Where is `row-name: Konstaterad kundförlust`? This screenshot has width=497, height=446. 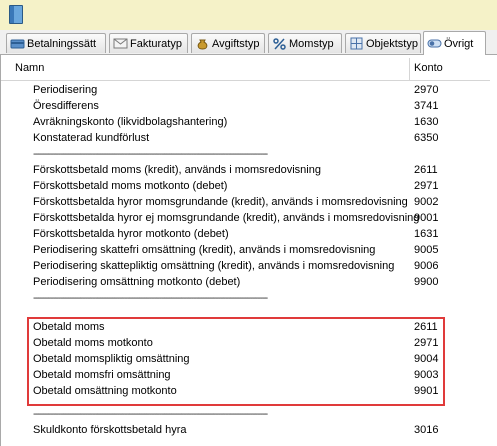
row-name: Konstaterad kundförlust is located at coordinates (91, 138).